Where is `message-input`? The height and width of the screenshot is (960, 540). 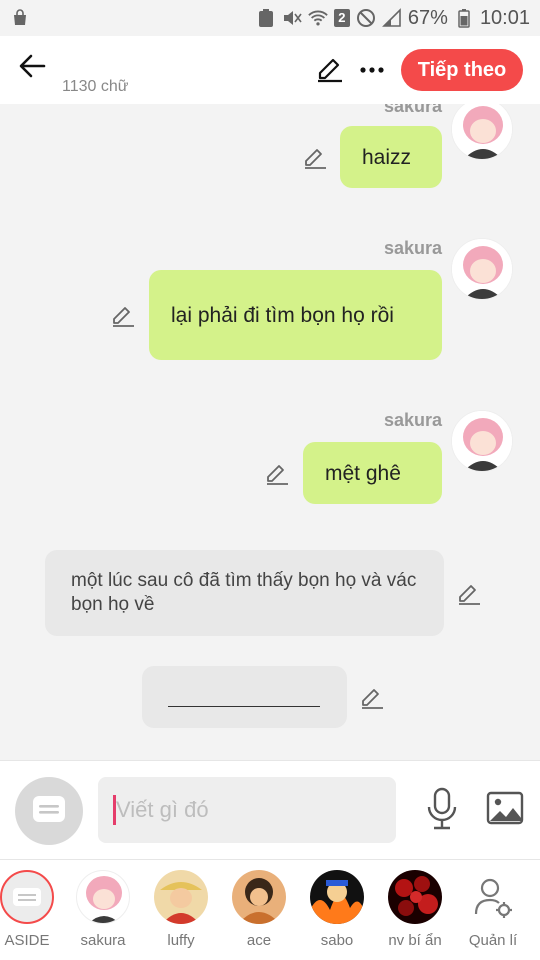
message-input is located at coordinates (247, 810).